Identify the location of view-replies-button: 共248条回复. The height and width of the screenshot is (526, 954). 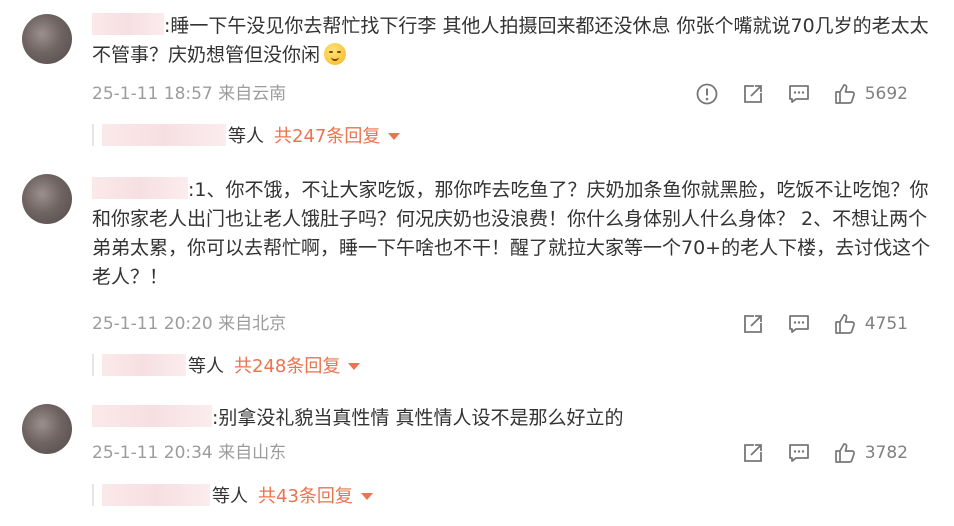
(297, 365).